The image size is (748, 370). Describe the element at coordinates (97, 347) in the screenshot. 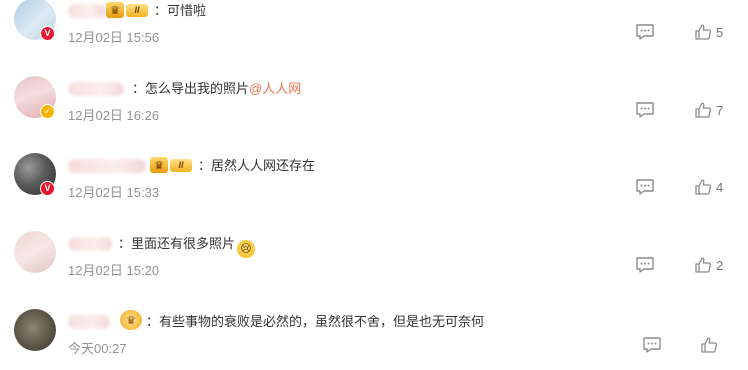

I see `comment-time: 今天00:27` at that location.